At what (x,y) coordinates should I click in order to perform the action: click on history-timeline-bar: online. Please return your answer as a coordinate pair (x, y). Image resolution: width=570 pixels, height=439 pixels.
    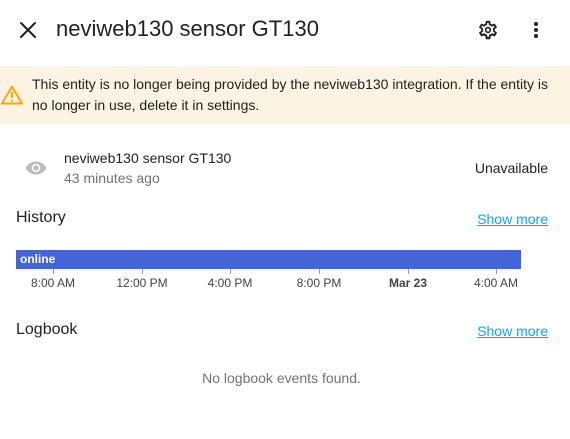
    Looking at the image, I should click on (268, 259).